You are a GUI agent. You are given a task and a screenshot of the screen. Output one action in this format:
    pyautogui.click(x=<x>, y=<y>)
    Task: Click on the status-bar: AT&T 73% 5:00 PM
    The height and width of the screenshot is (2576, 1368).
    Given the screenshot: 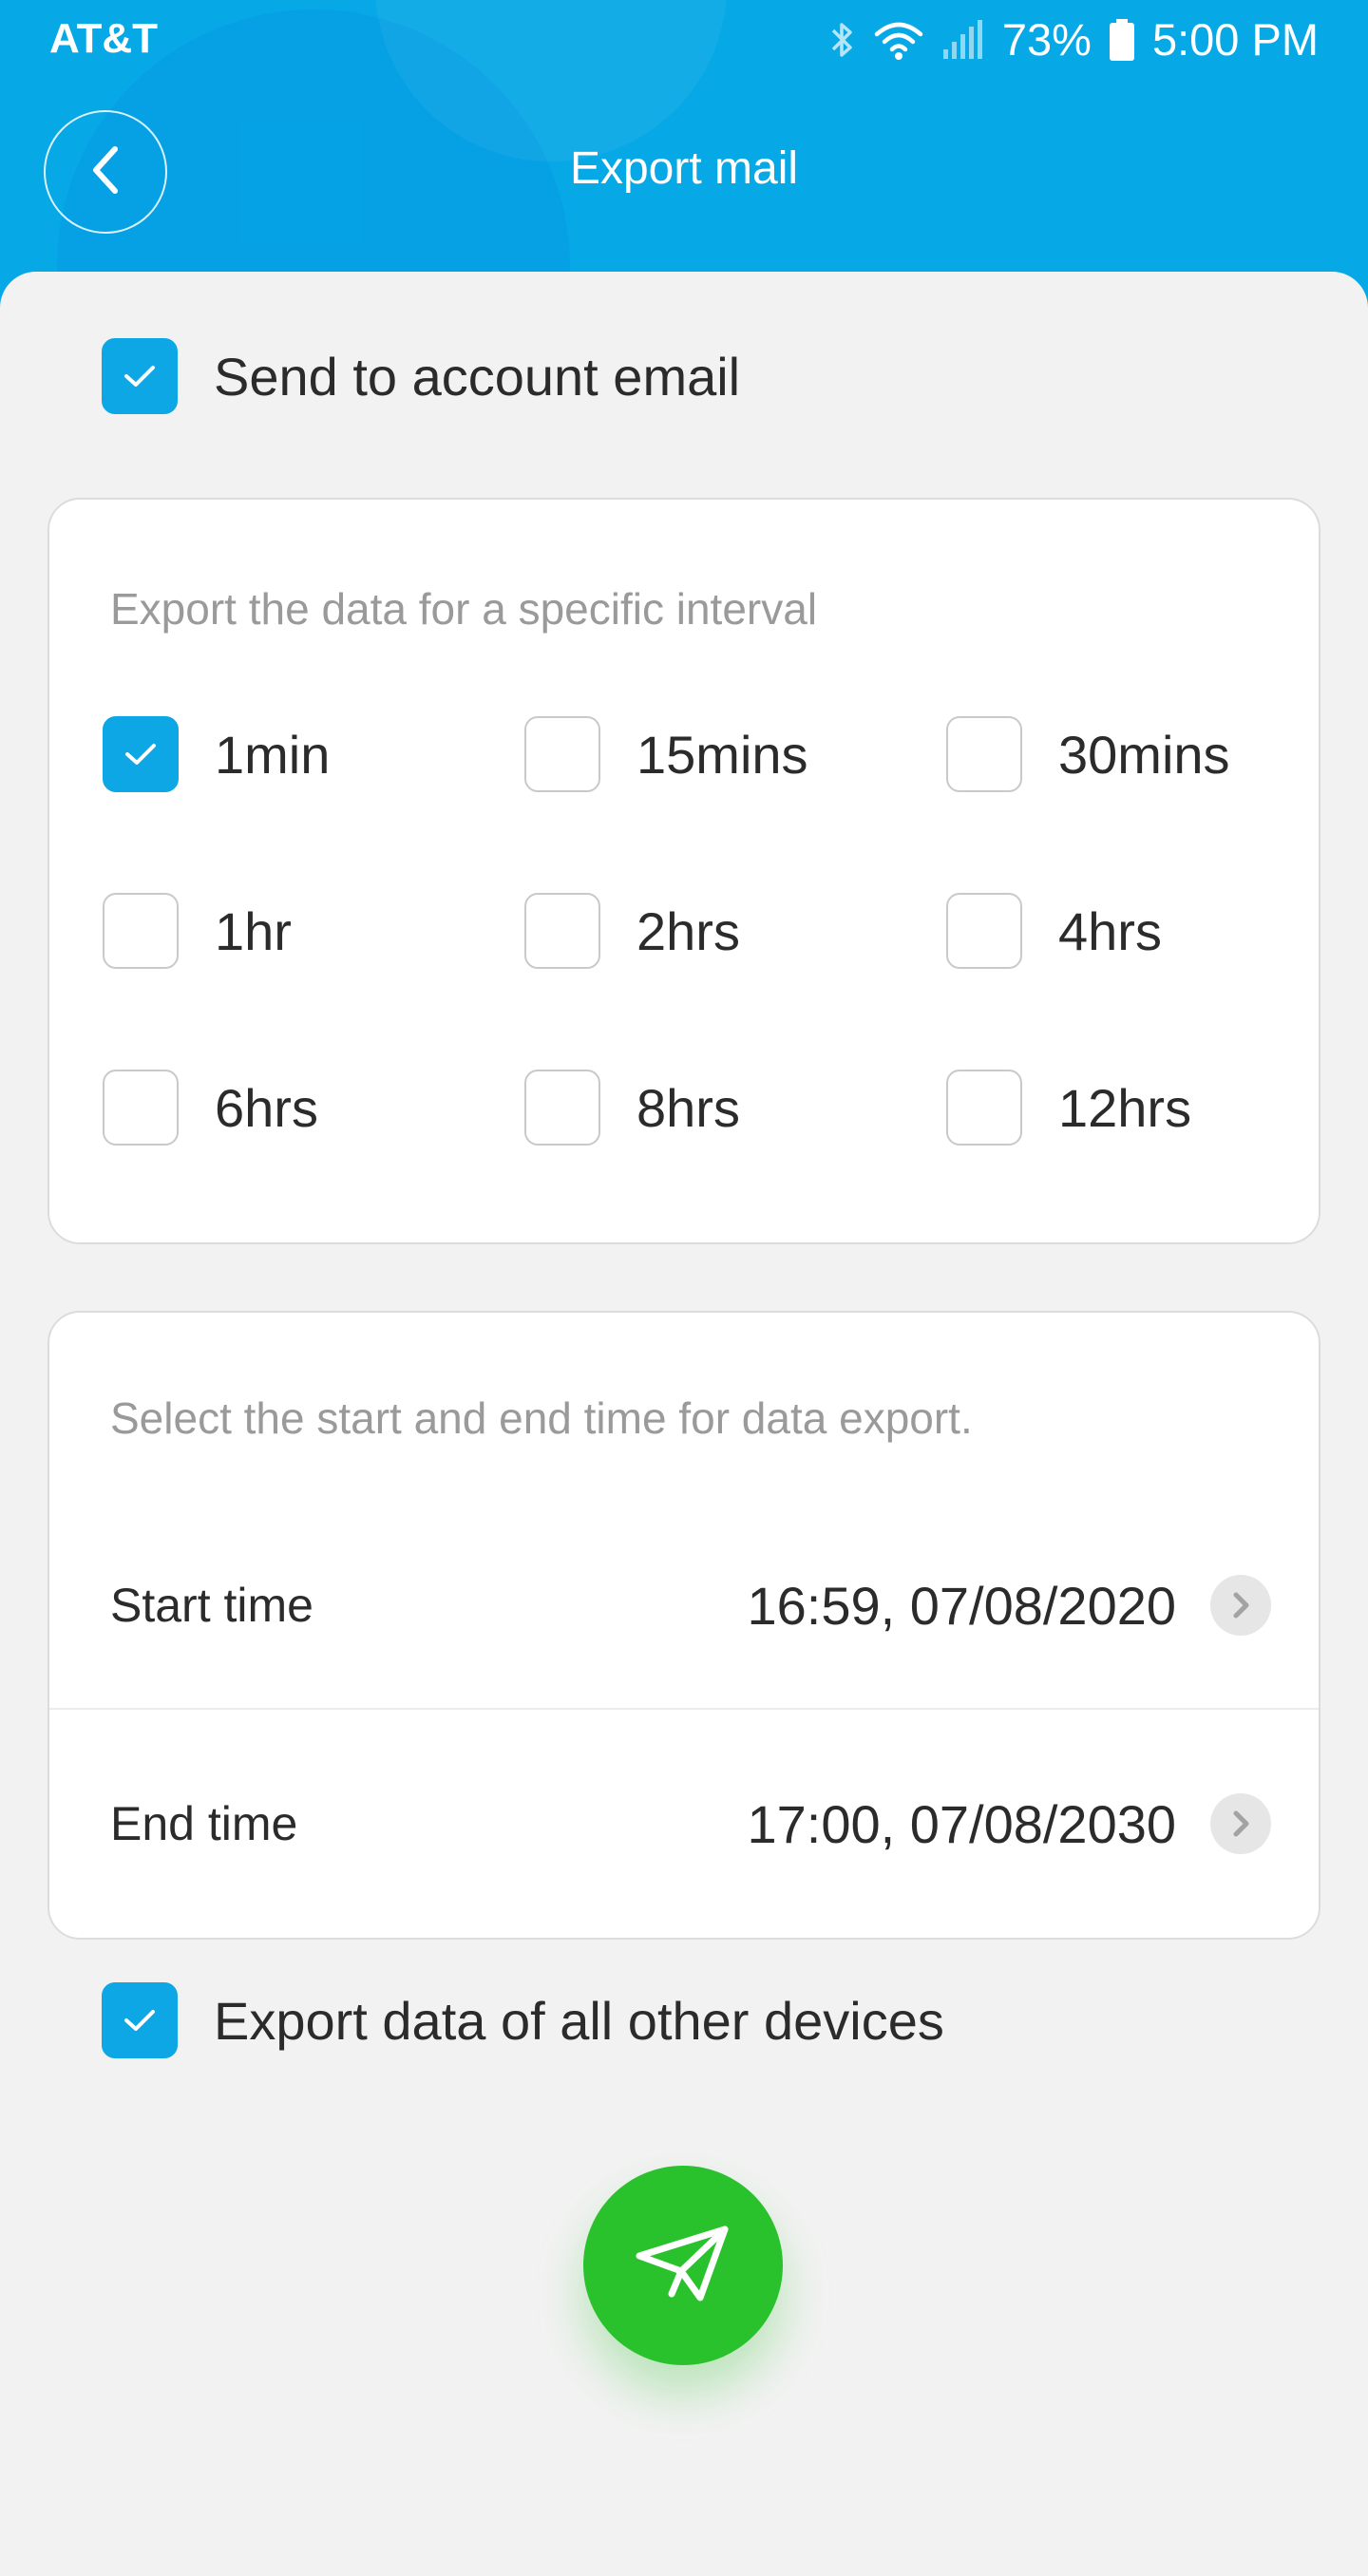 What is the action you would take?
    pyautogui.click(x=684, y=40)
    